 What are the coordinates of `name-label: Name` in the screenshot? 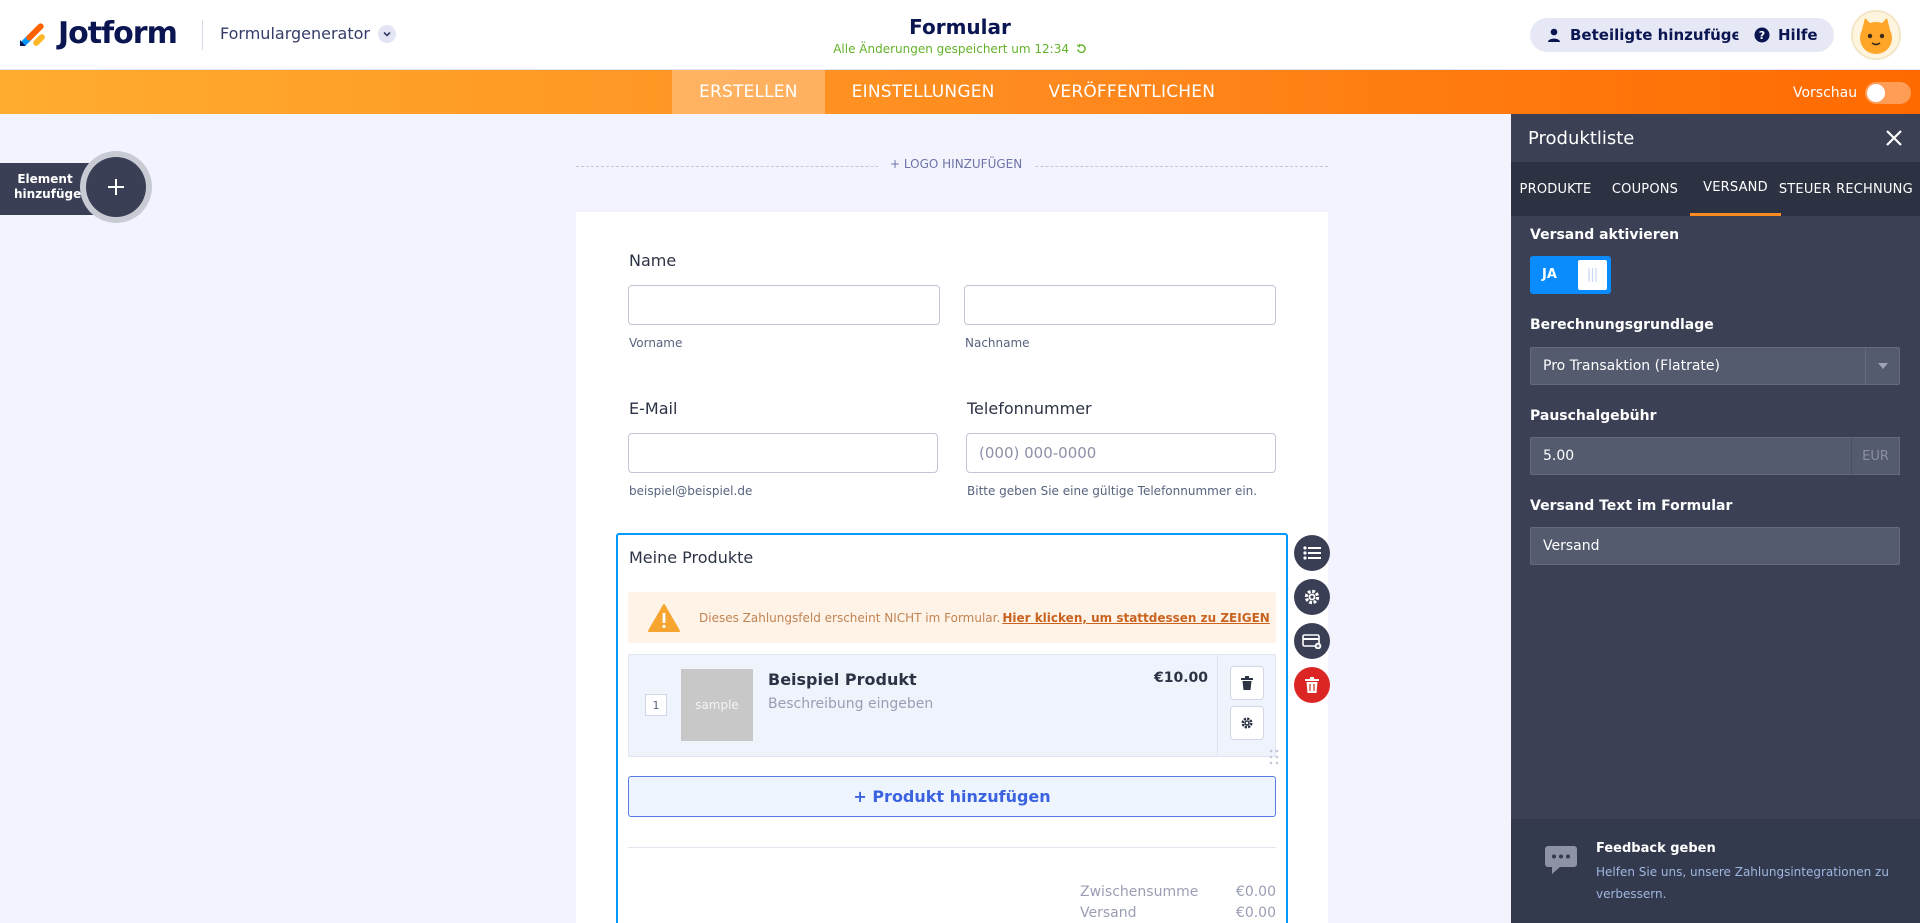 It's located at (653, 260).